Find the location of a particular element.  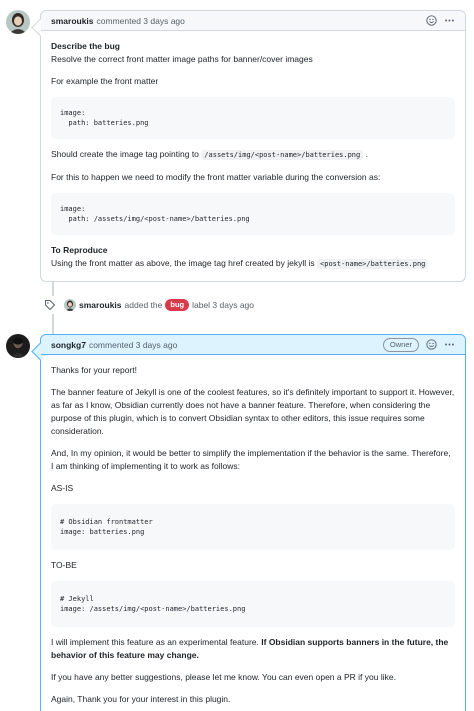

example-text: For example the front matter is located at coordinates (105, 81).